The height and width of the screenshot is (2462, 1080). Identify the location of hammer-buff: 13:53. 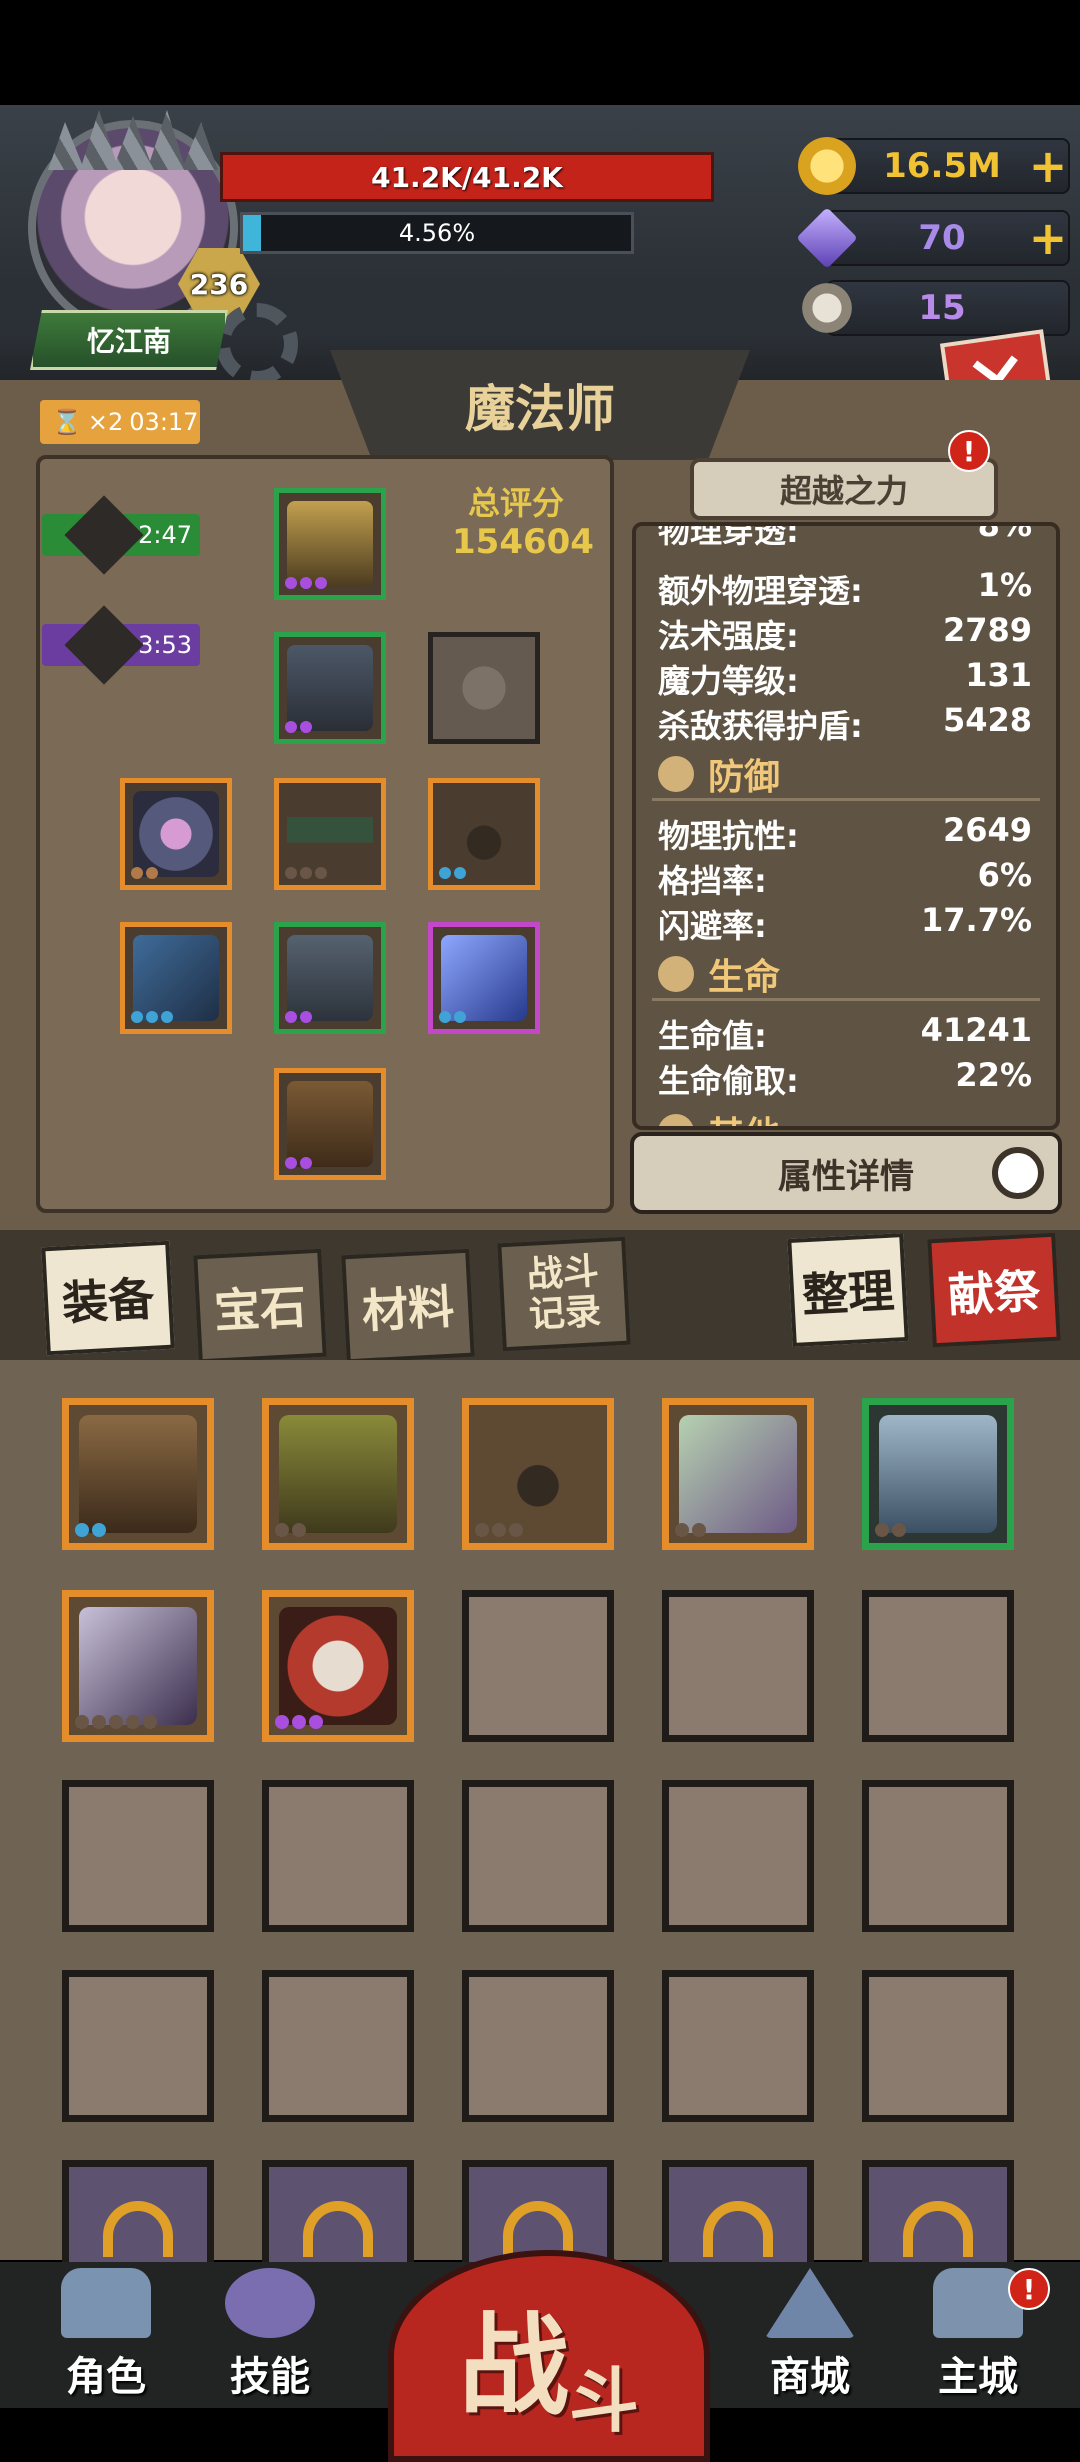
(121, 645).